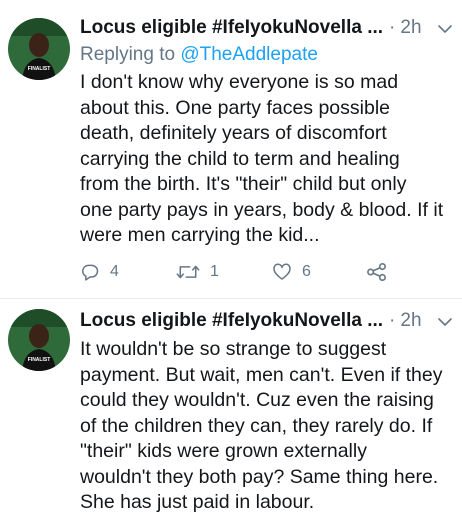  Describe the element at coordinates (114, 271) in the screenshot. I see `reply-count: 4` at that location.